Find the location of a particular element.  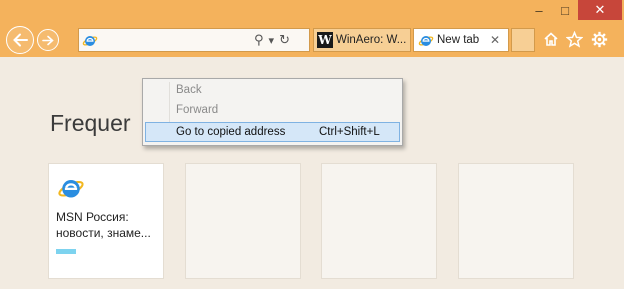

favorites-button is located at coordinates (574, 39).